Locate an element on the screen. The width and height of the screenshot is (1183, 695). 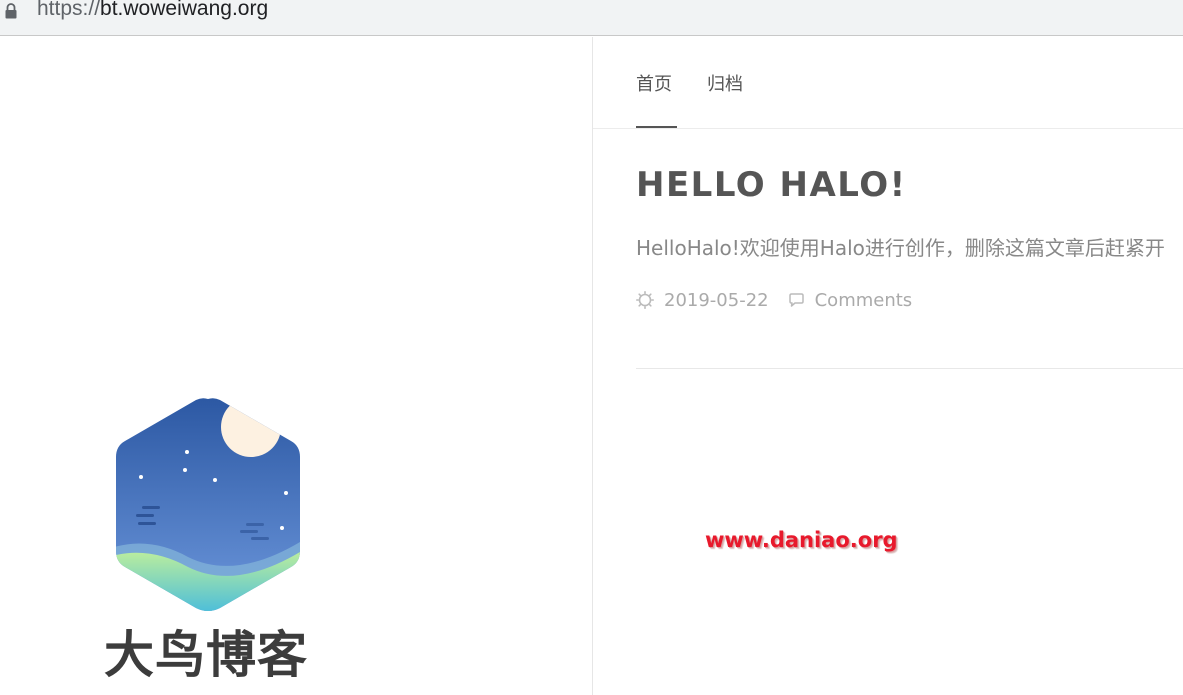
logo-hexagon-night-icon is located at coordinates (208, 504).